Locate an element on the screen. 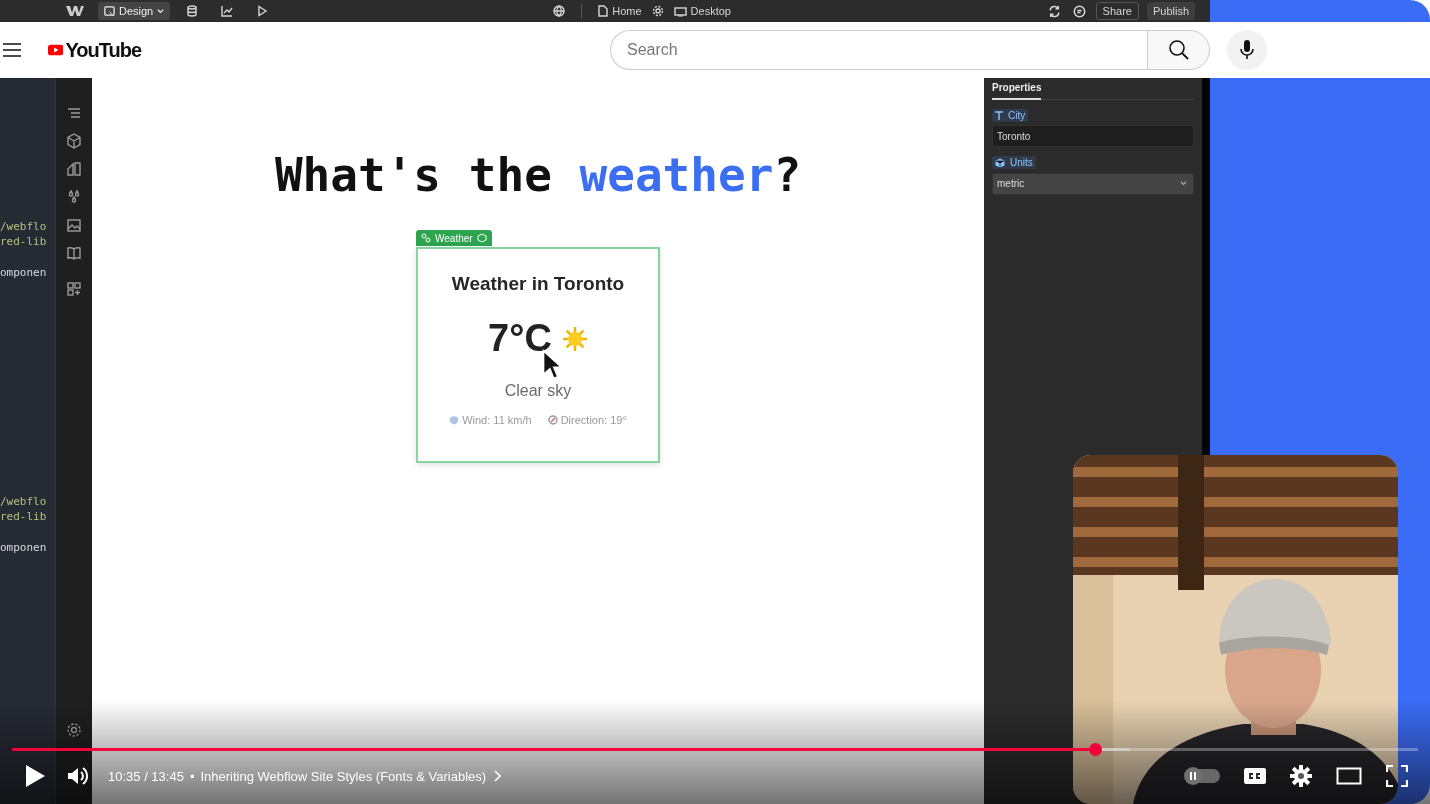 Image resolution: width=1430 pixels, height=804 pixels. pause-icon is located at coordinates (1193, 776).